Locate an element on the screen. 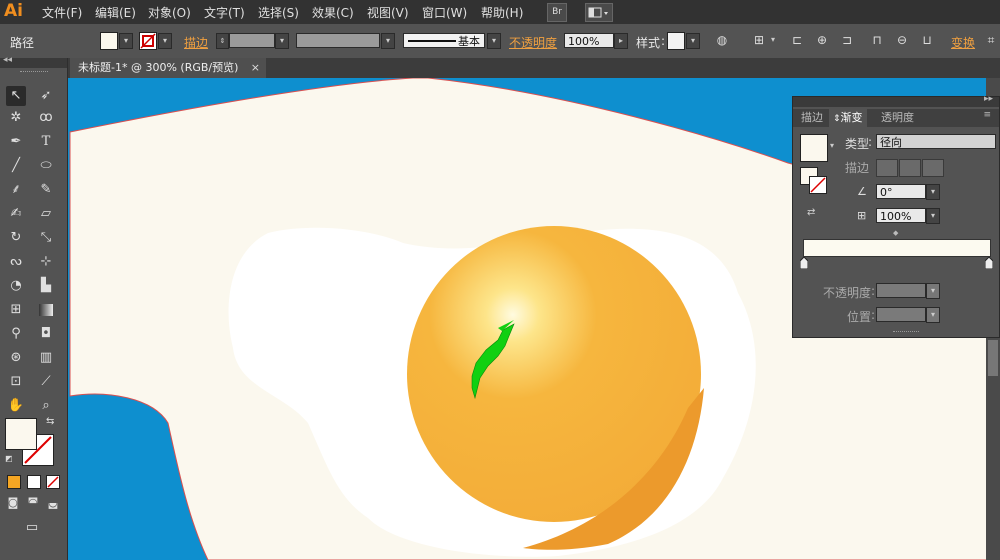 This screenshot has height=560, width=1000. stop-opacity-dropdown: ▾ is located at coordinates (933, 291).